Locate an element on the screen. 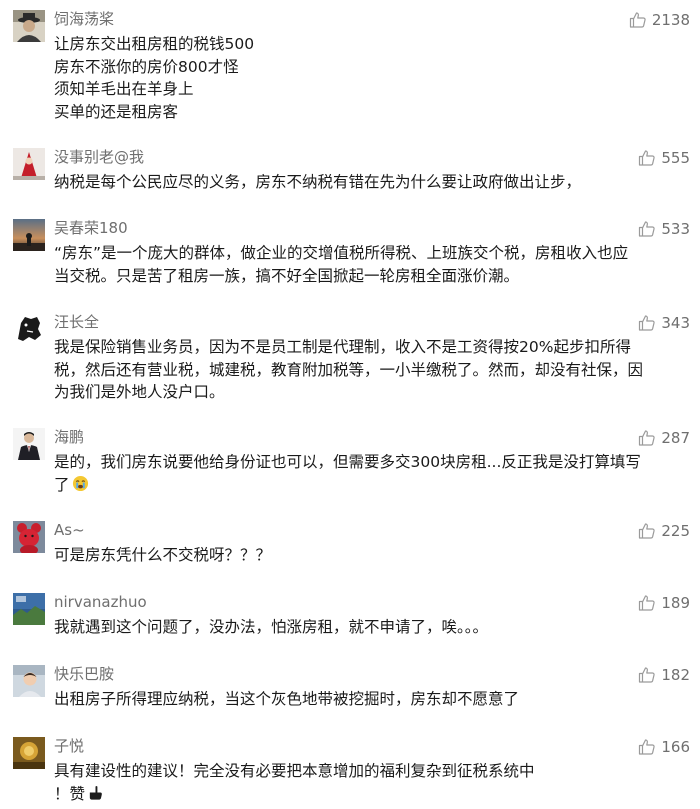 This screenshot has height=809, width=700. comment-author: 汪长全 is located at coordinates (76, 322).